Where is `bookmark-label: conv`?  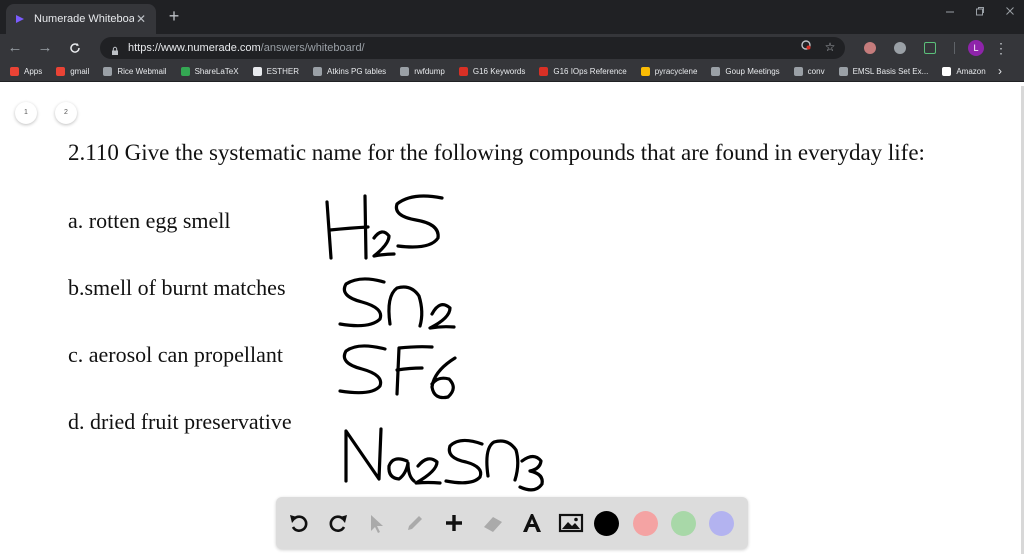
bookmark-label: conv is located at coordinates (816, 71).